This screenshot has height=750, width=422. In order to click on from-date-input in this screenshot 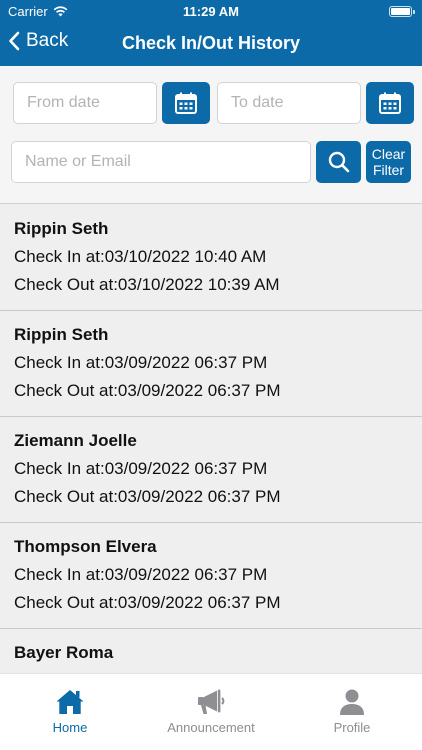, I will do `click(85, 103)`.